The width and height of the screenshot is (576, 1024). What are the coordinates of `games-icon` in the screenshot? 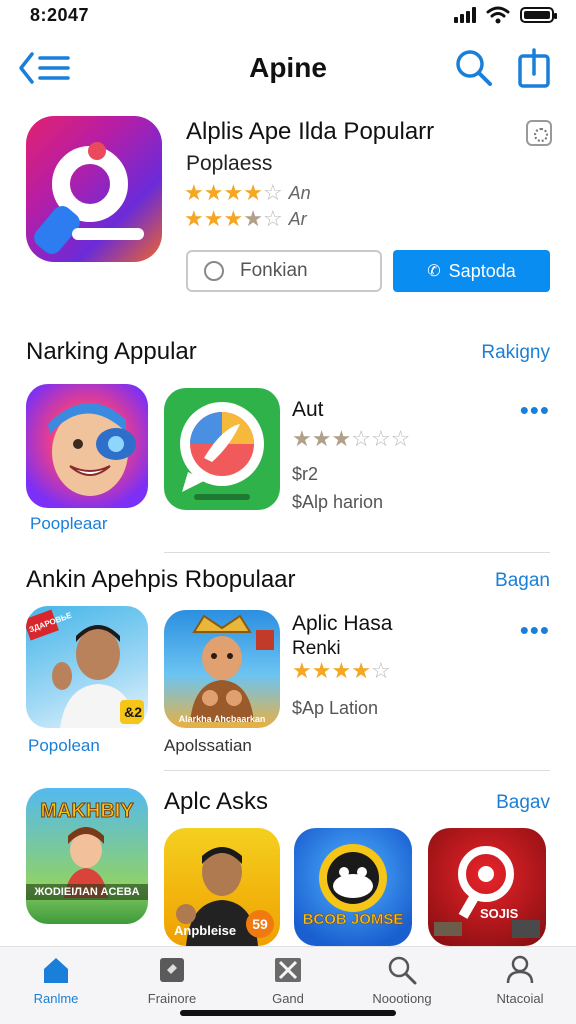 It's located at (288, 970).